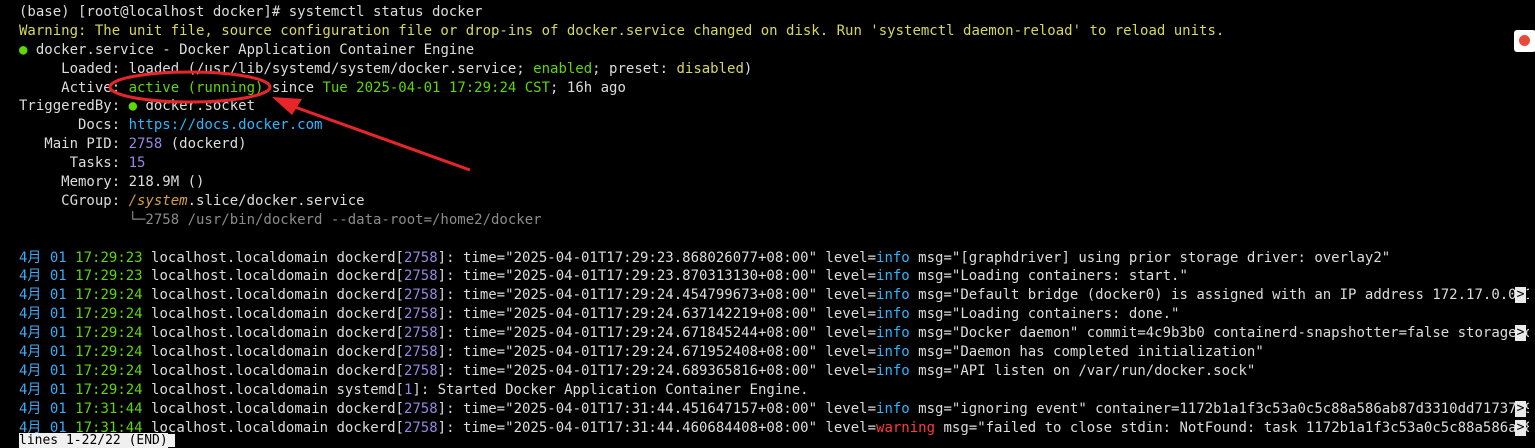 This screenshot has height=448, width=1535. Describe the element at coordinates (74, 182) in the screenshot. I see `memory-label: Memory:` at that location.